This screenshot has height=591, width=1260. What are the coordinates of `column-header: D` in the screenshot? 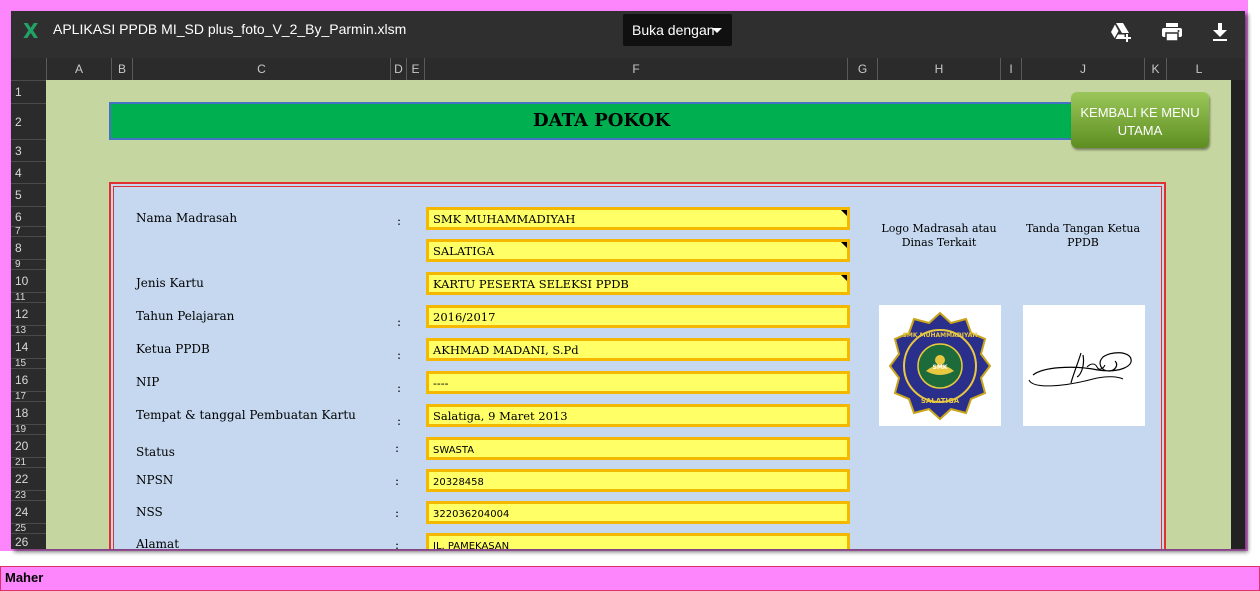 It's located at (398, 69).